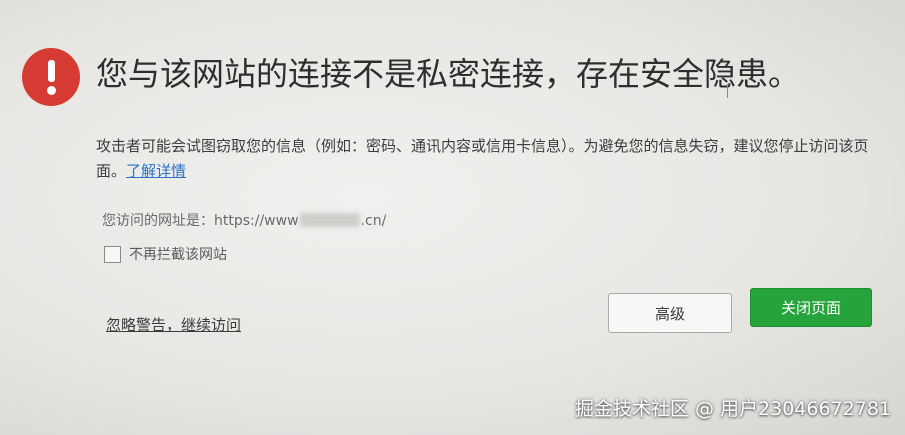  Describe the element at coordinates (329, 220) in the screenshot. I see `redacted-domain` at that location.